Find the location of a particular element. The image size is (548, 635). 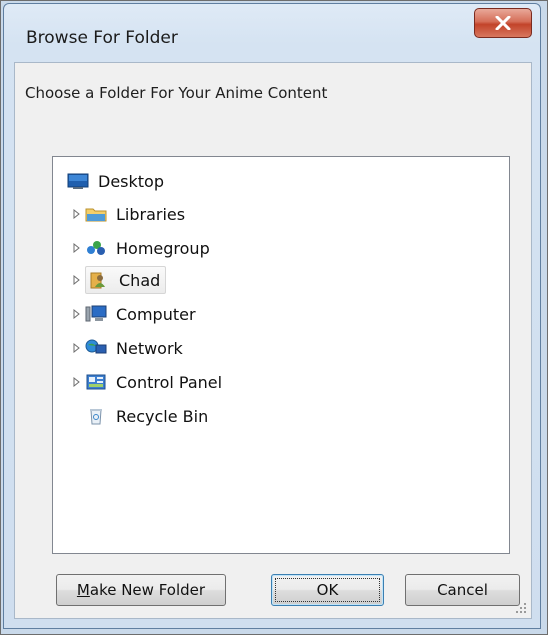

close-icon is located at coordinates (503, 23).